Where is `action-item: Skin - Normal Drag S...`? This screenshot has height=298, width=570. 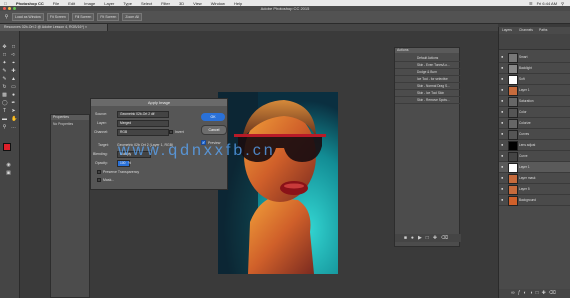 action-item: Skin - Normal Drag S... is located at coordinates (428, 86).